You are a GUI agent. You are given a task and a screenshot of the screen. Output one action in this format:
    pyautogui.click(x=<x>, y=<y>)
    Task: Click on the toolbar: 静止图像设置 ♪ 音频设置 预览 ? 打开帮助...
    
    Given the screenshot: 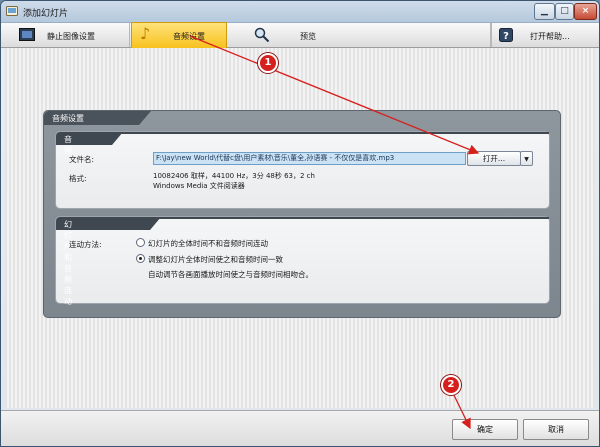 What is the action you would take?
    pyautogui.click(x=300, y=35)
    